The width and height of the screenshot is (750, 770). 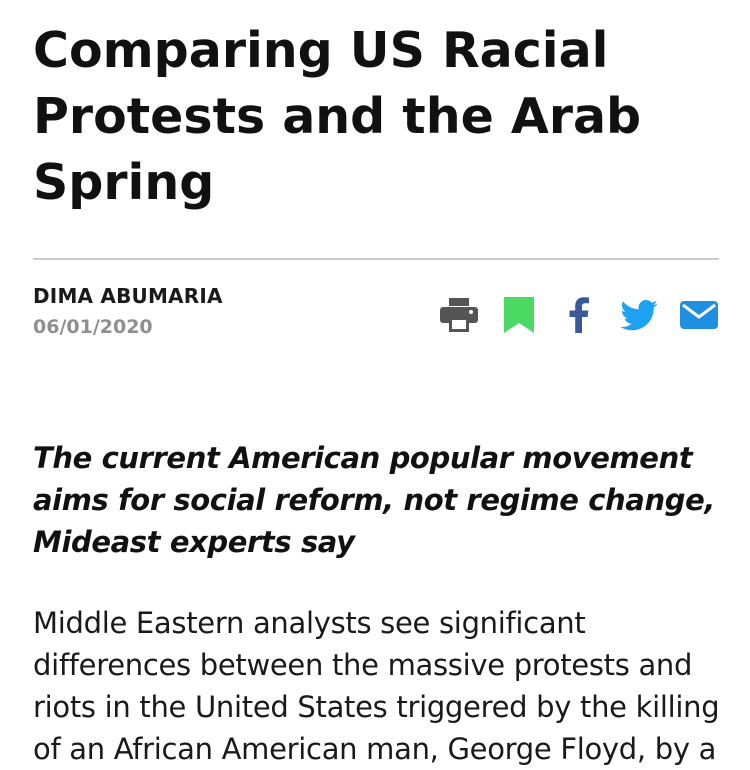 I want to click on bookmark-button, so click(x=519, y=315).